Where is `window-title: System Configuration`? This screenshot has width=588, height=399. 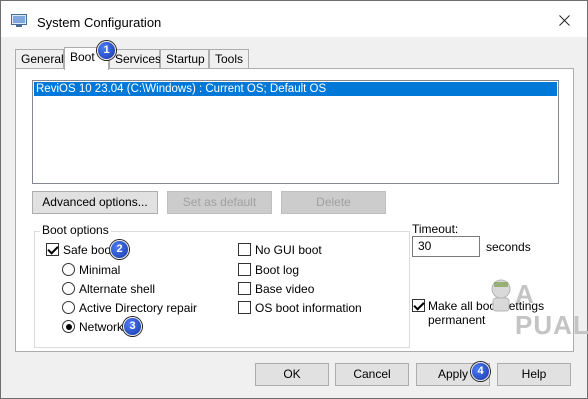 window-title: System Configuration is located at coordinates (99, 22).